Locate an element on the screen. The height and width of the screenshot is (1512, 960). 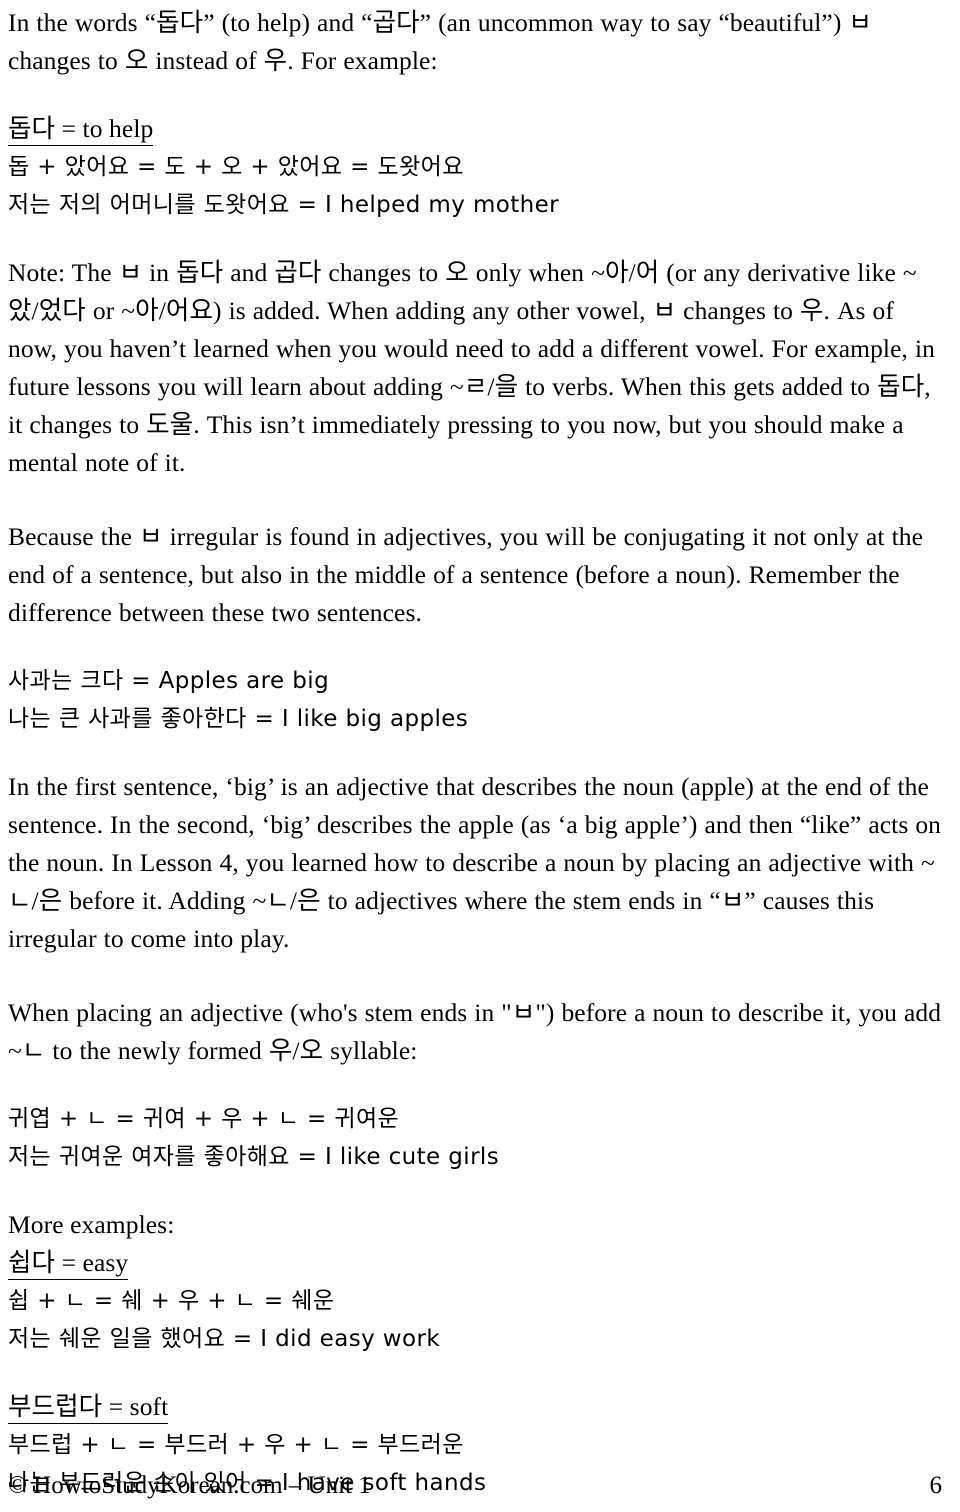
example-headword-soft-text: 부드럽다 = soft is located at coordinates (88, 1408).